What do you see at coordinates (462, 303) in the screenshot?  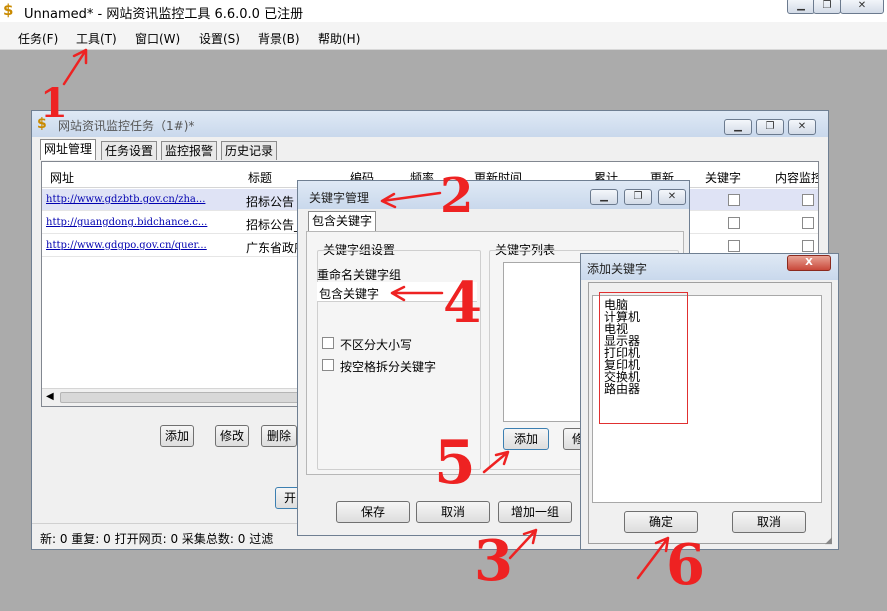 I see `annotation-number-4: 4` at bounding box center [462, 303].